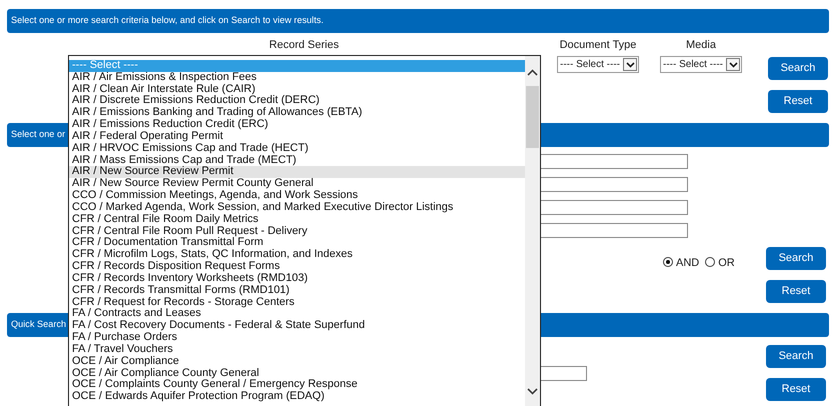  Describe the element at coordinates (297, 385) in the screenshot. I see `list-option: OCE / Complaints County General / Emergency Response` at that location.